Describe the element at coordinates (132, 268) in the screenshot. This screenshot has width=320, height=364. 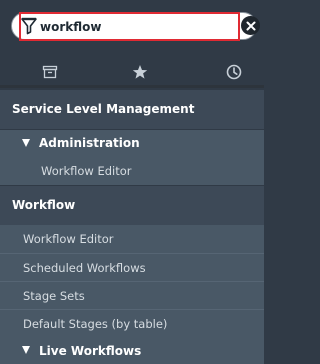
I see `nav-item-scheduled-workflows: Scheduled Workflows` at that location.